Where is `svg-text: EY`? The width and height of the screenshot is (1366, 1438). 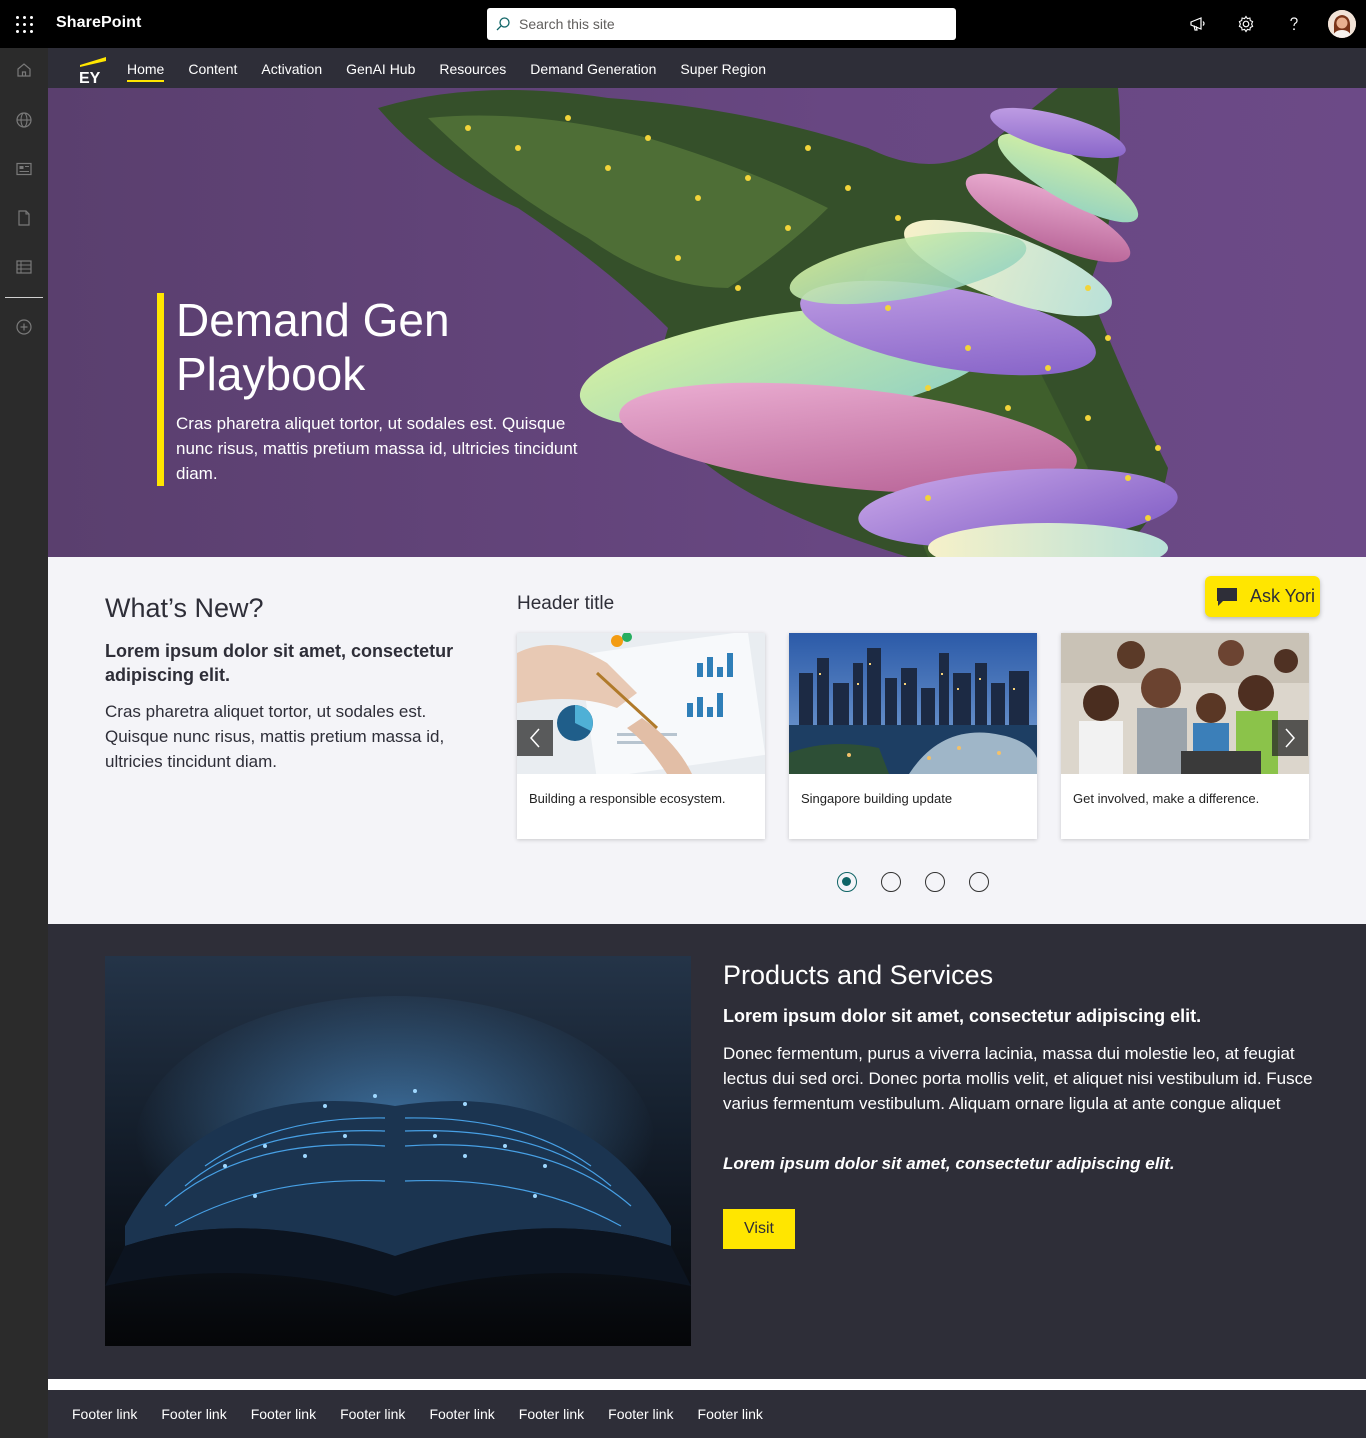 svg-text: EY is located at coordinates (90, 77).